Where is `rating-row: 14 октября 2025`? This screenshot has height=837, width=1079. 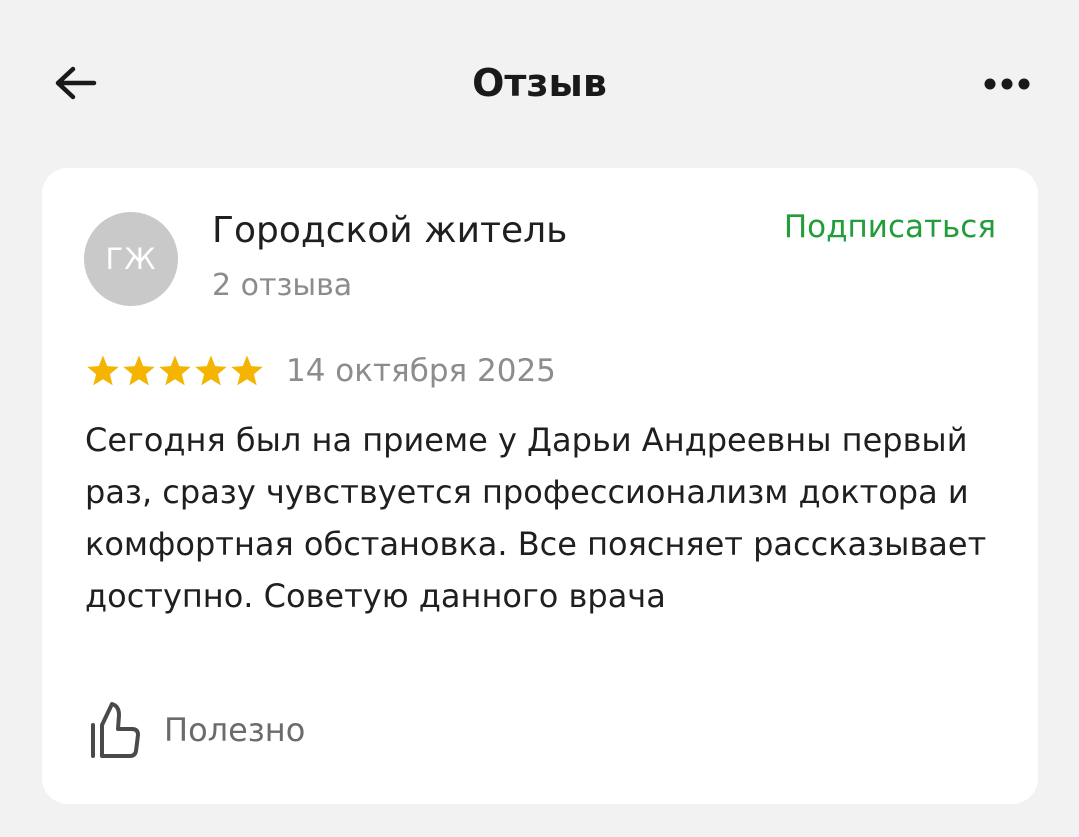
rating-row: 14 октября 2025 is located at coordinates (321, 371).